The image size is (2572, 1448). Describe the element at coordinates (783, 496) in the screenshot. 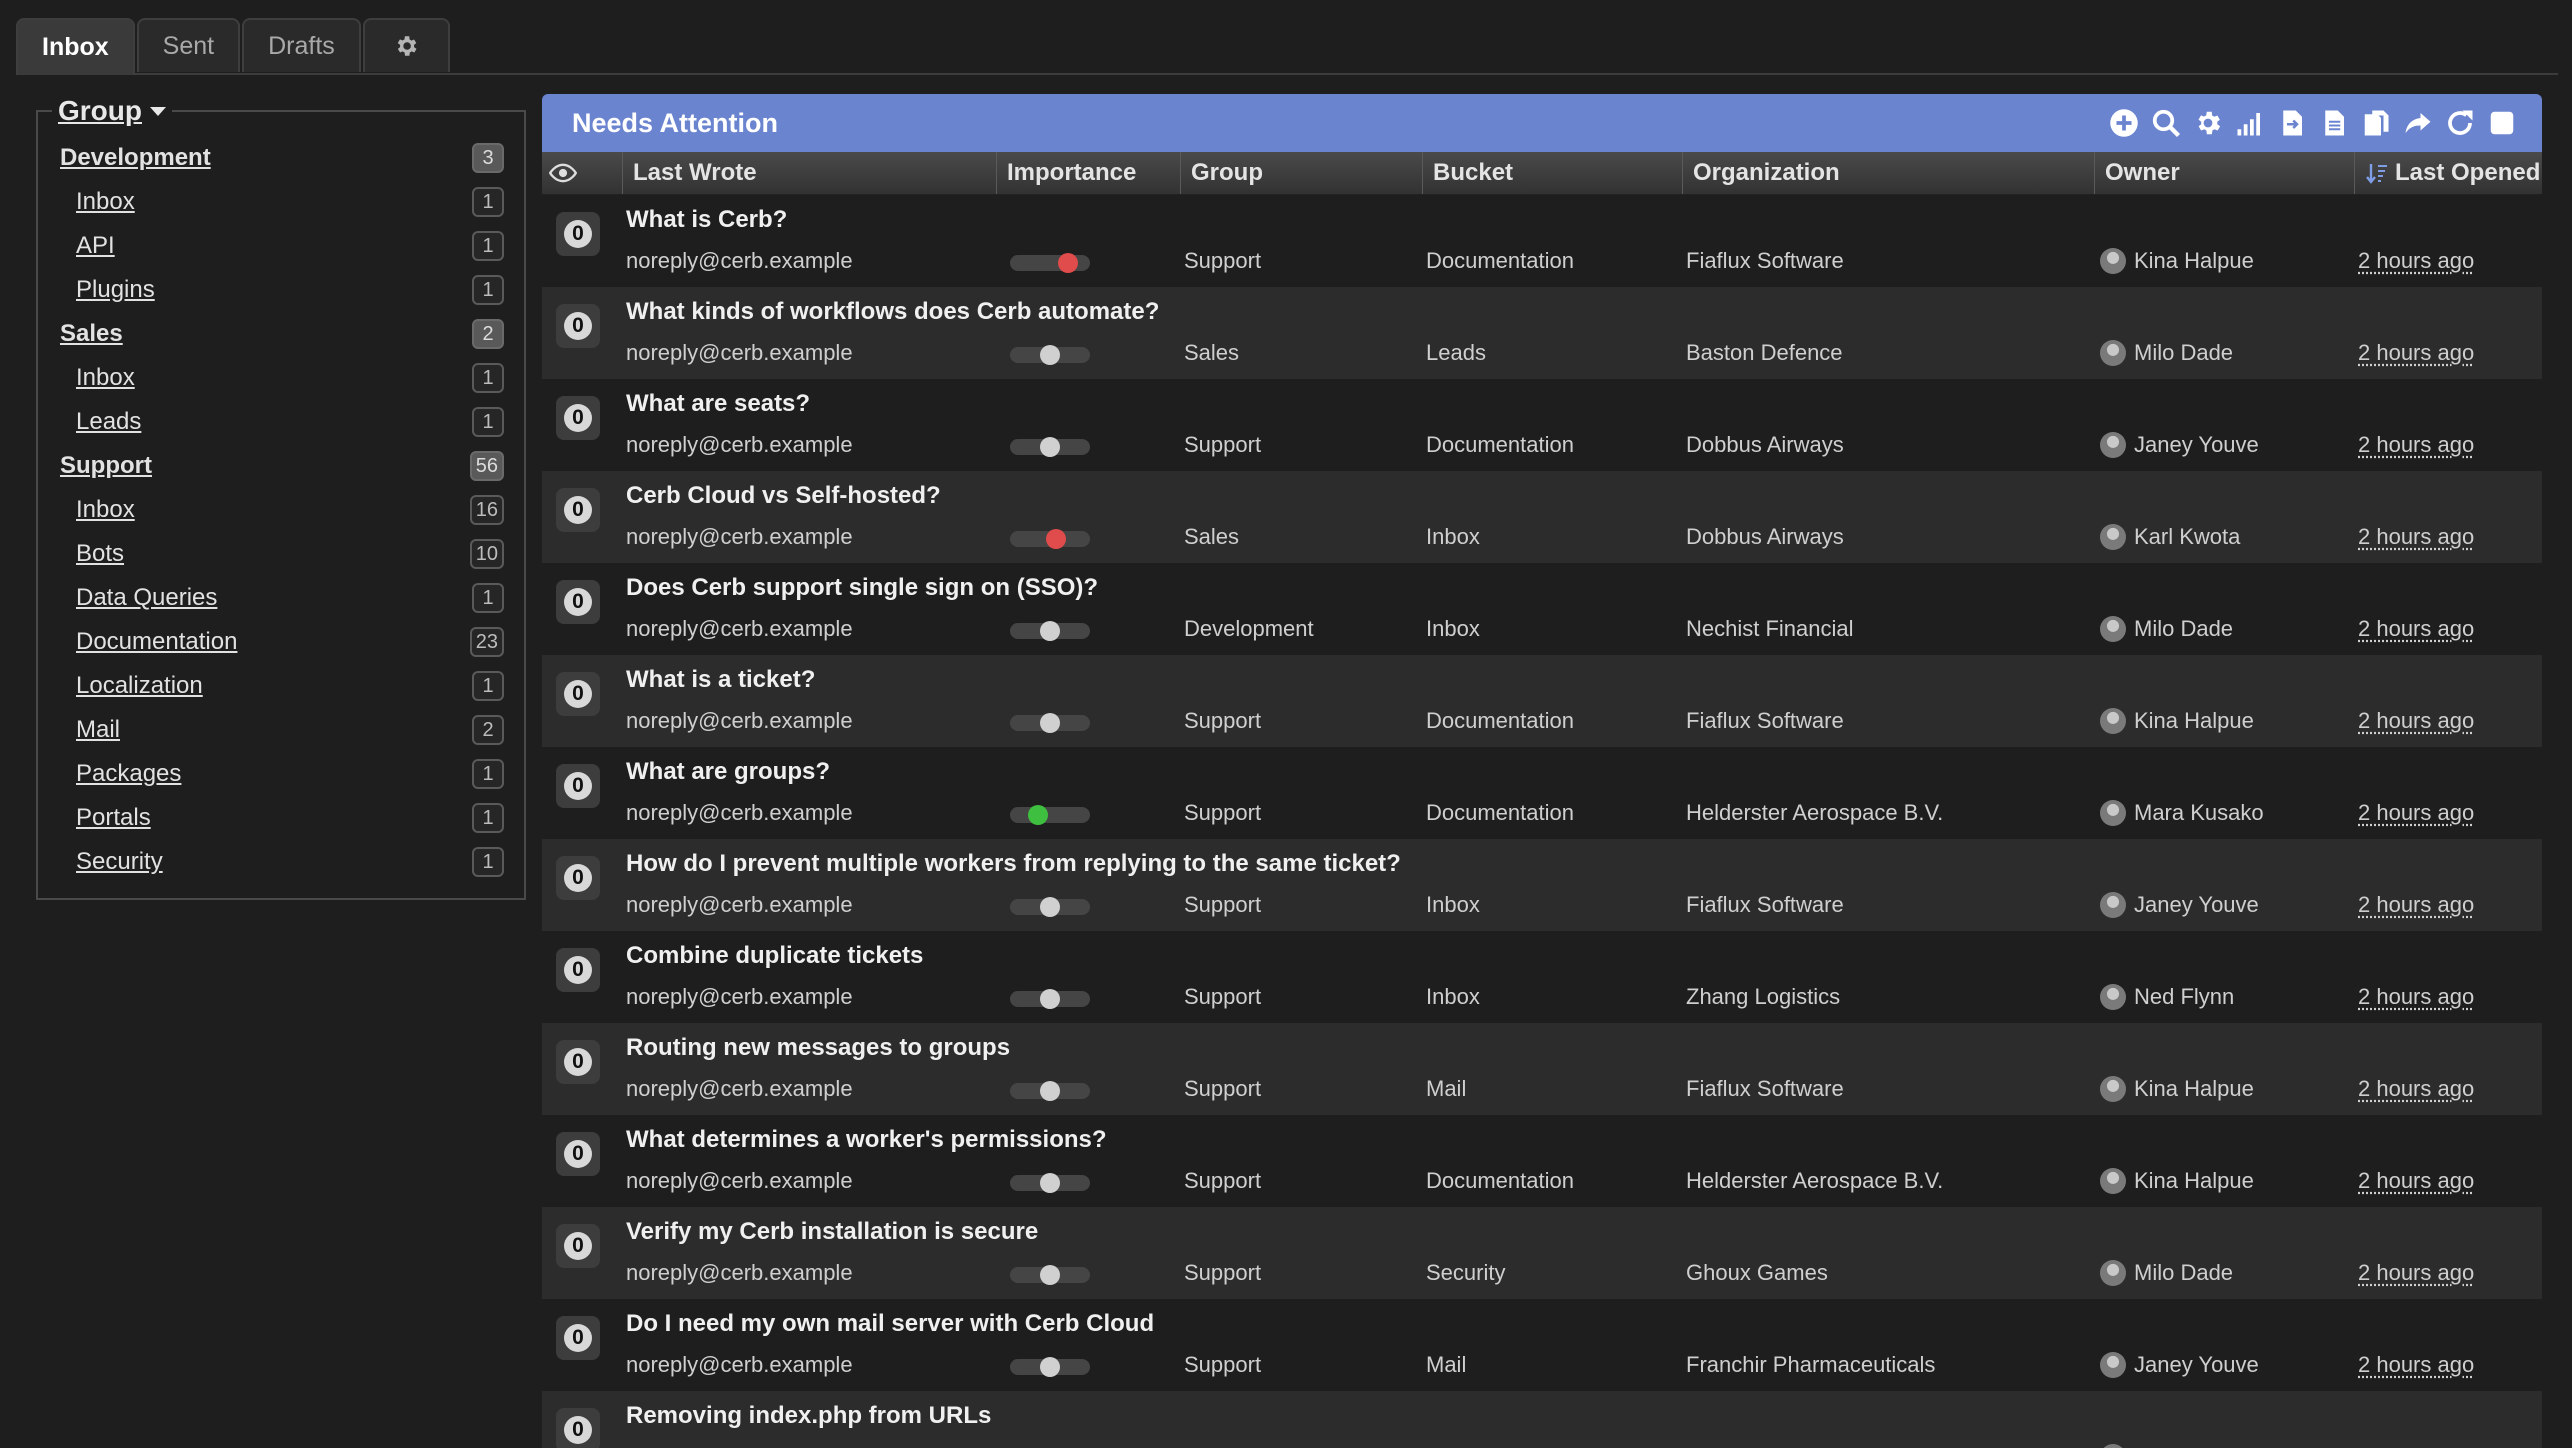

I see `ticket-subject-link: Cerb Cloud vs Self-hosted?` at that location.